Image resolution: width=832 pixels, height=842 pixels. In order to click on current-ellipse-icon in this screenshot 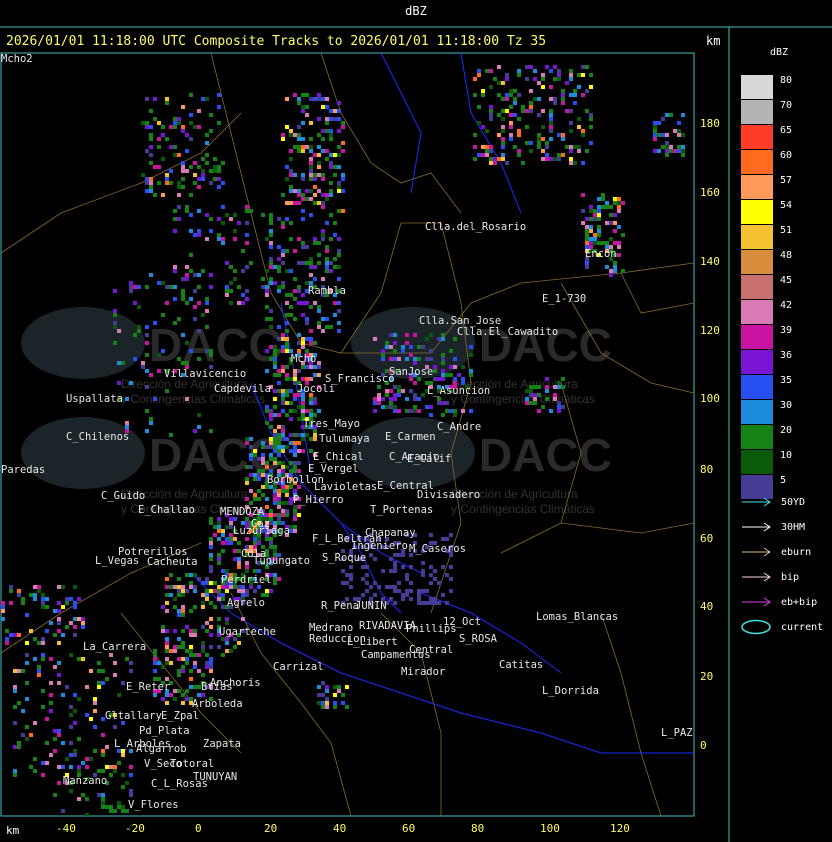, I will do `click(756, 627)`.